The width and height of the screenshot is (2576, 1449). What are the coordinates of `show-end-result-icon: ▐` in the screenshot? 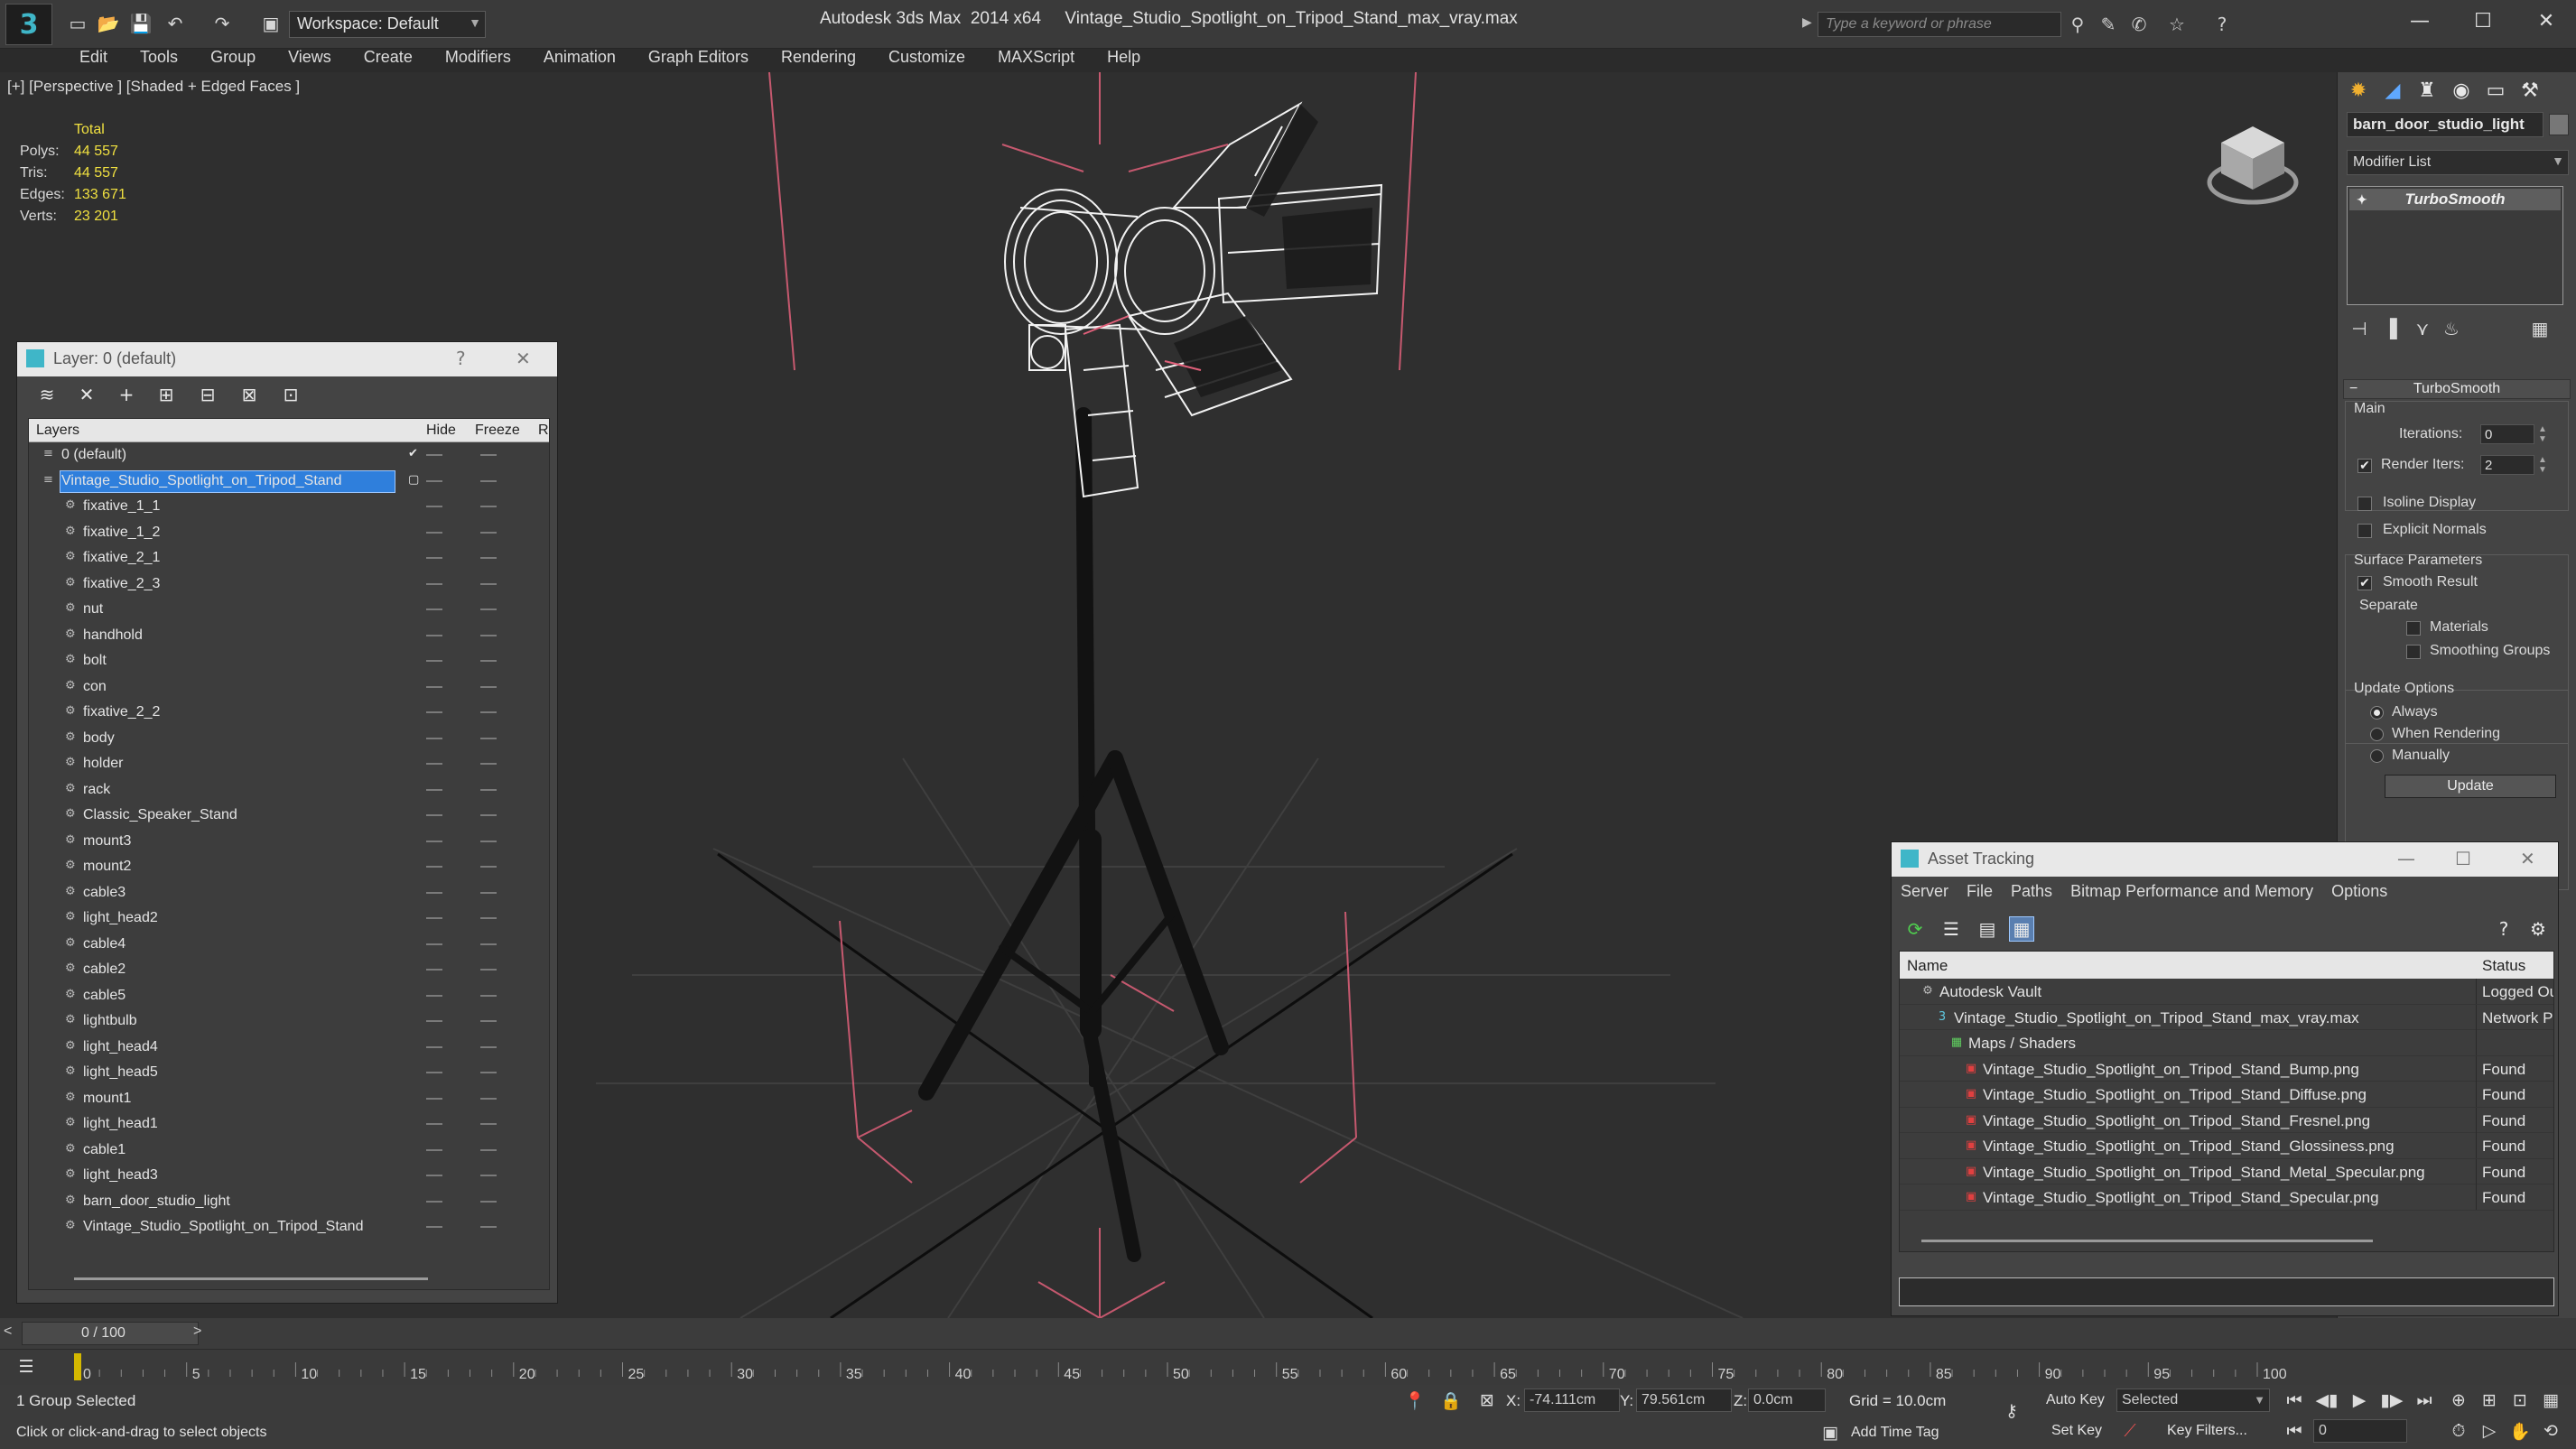 It's located at (2390, 328).